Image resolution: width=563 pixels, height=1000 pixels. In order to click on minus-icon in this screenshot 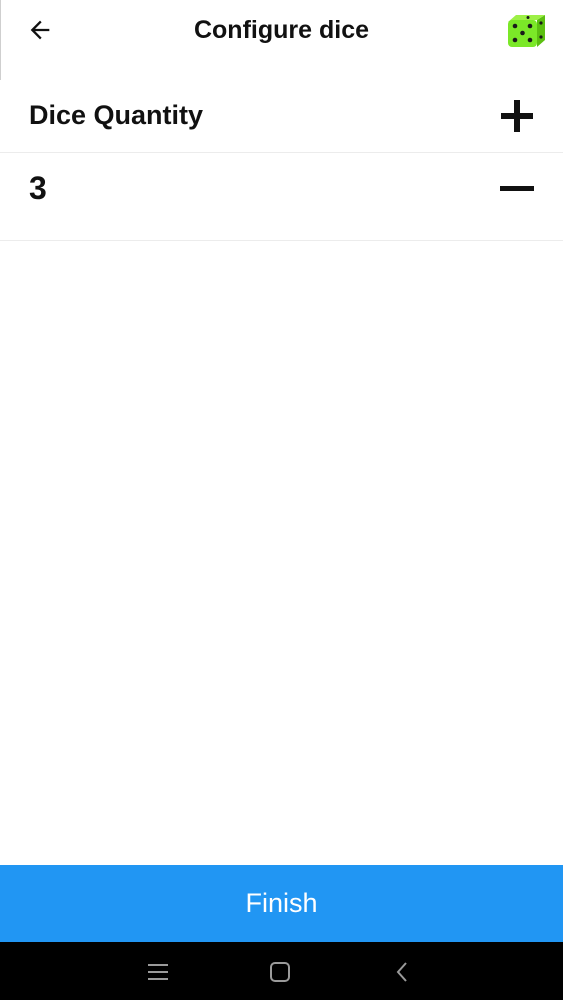, I will do `click(517, 188)`.